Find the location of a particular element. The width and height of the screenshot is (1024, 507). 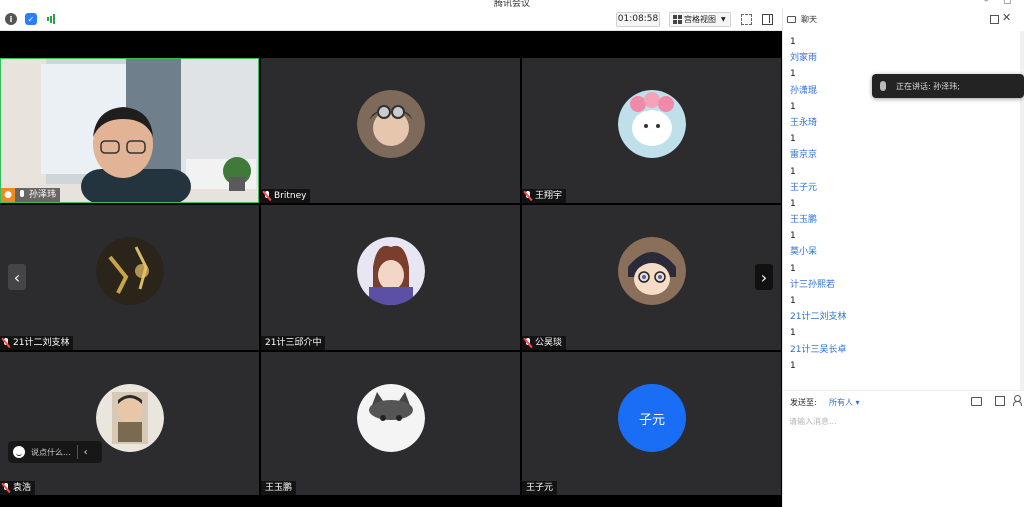

video-tile: 21计三邱介中 is located at coordinates (390, 277).